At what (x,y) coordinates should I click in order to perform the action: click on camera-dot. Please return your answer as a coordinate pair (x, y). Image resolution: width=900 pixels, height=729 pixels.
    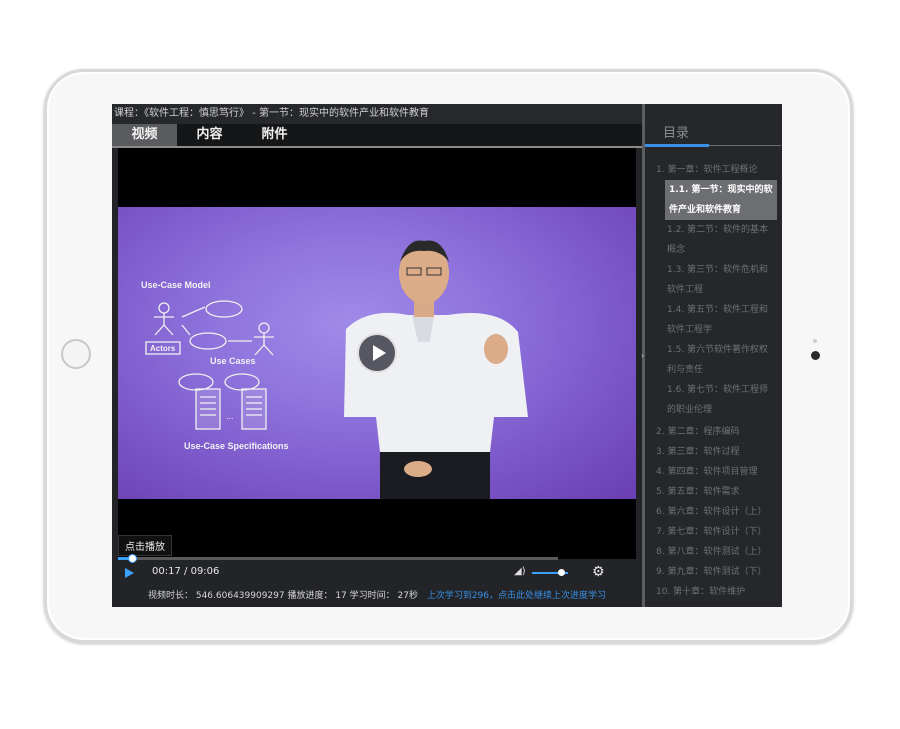
    Looking at the image, I should click on (815, 355).